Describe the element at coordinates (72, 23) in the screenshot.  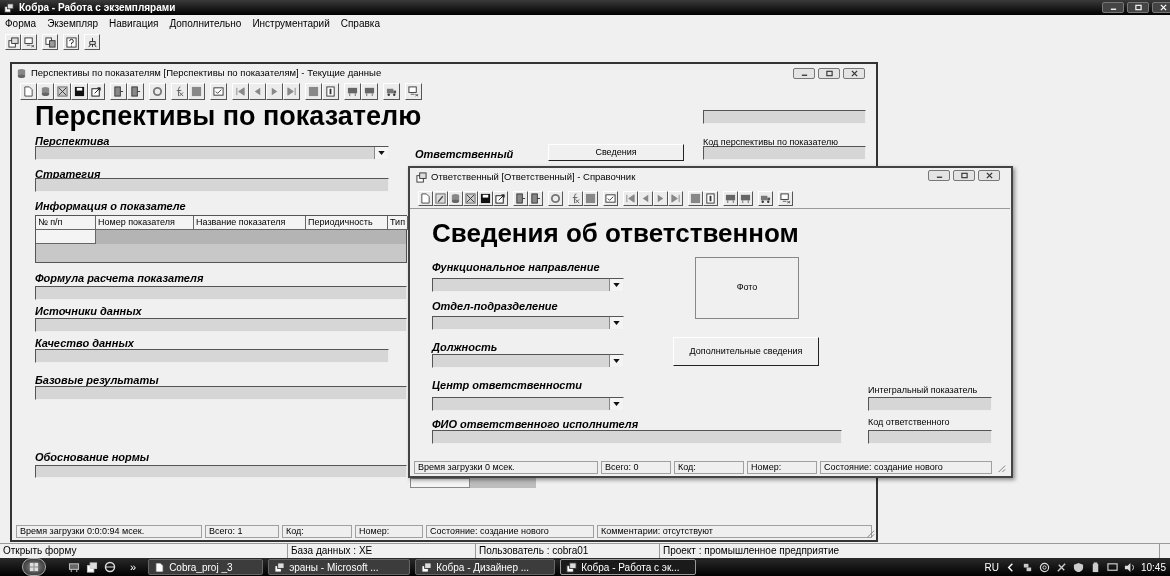
I see `menu-item: Экземпляр` at that location.